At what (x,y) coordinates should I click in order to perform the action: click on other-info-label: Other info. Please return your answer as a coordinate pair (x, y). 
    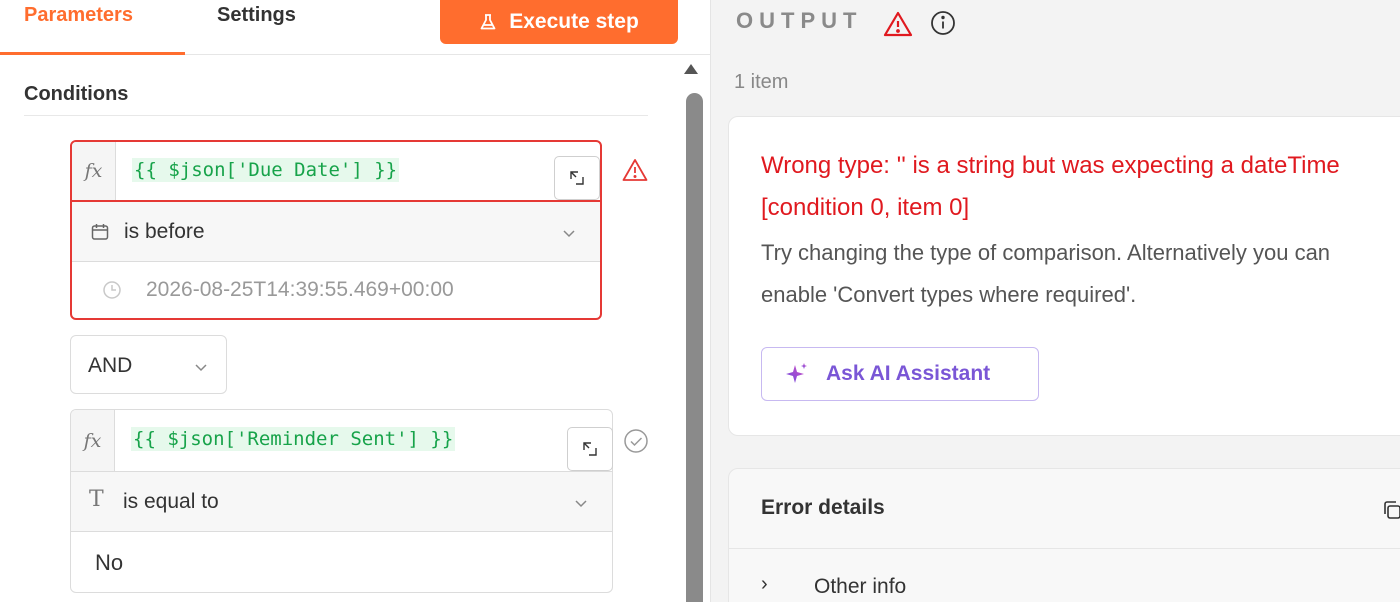
    Looking at the image, I should click on (860, 586).